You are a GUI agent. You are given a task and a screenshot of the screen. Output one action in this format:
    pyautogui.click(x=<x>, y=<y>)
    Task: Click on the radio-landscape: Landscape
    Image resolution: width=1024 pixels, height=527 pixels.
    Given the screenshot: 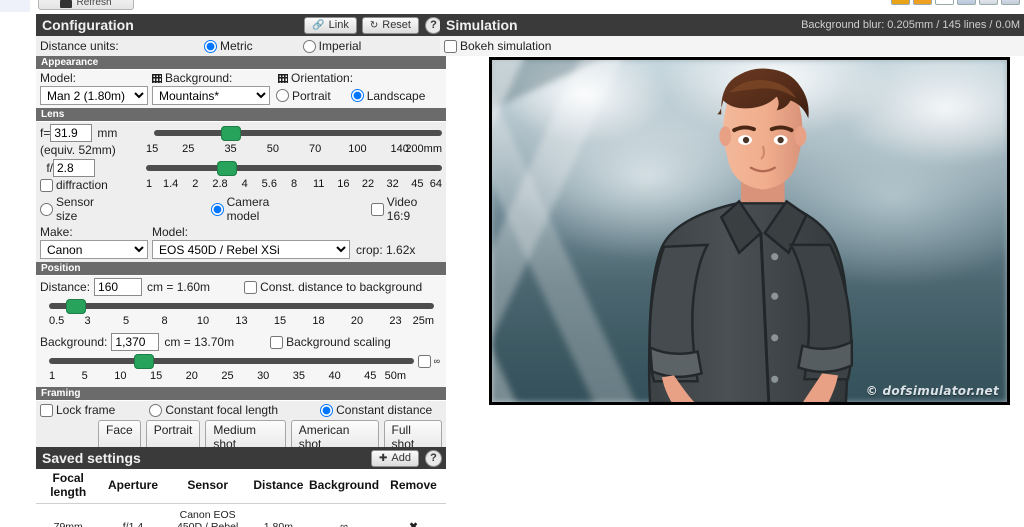 What is the action you would take?
    pyautogui.click(x=387, y=96)
    